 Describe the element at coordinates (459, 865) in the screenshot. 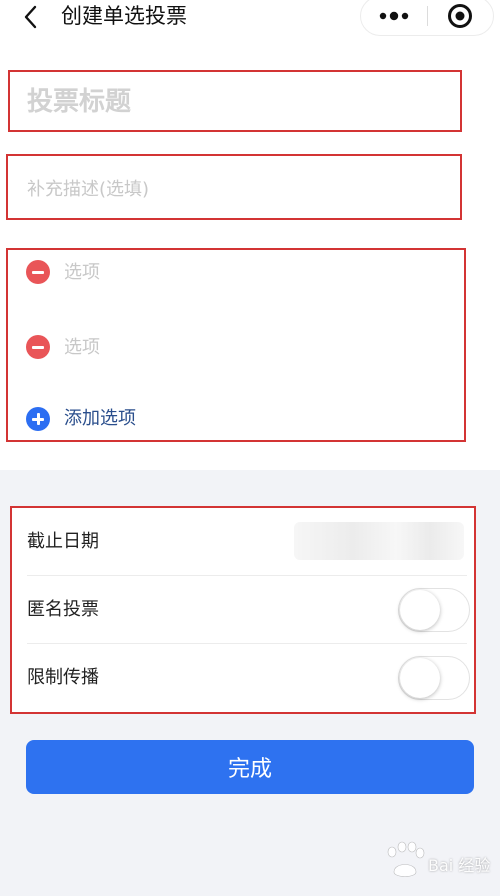

I see `watermark-text: Bai 经验` at that location.